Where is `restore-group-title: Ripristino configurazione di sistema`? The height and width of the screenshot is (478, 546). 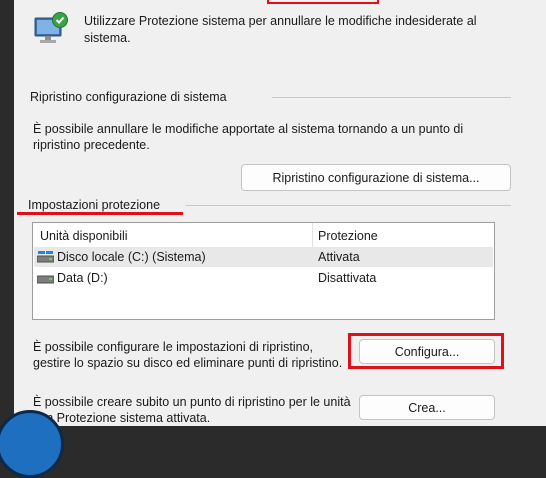
restore-group-title: Ripristino configurazione di sistema is located at coordinates (128, 97).